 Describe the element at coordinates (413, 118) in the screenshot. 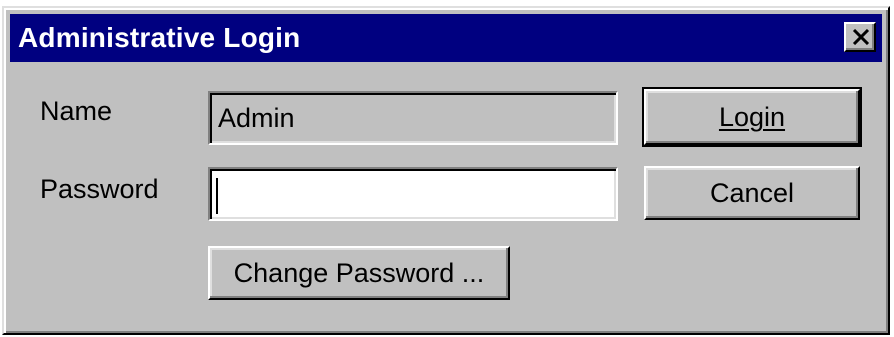

I see `name-field` at that location.